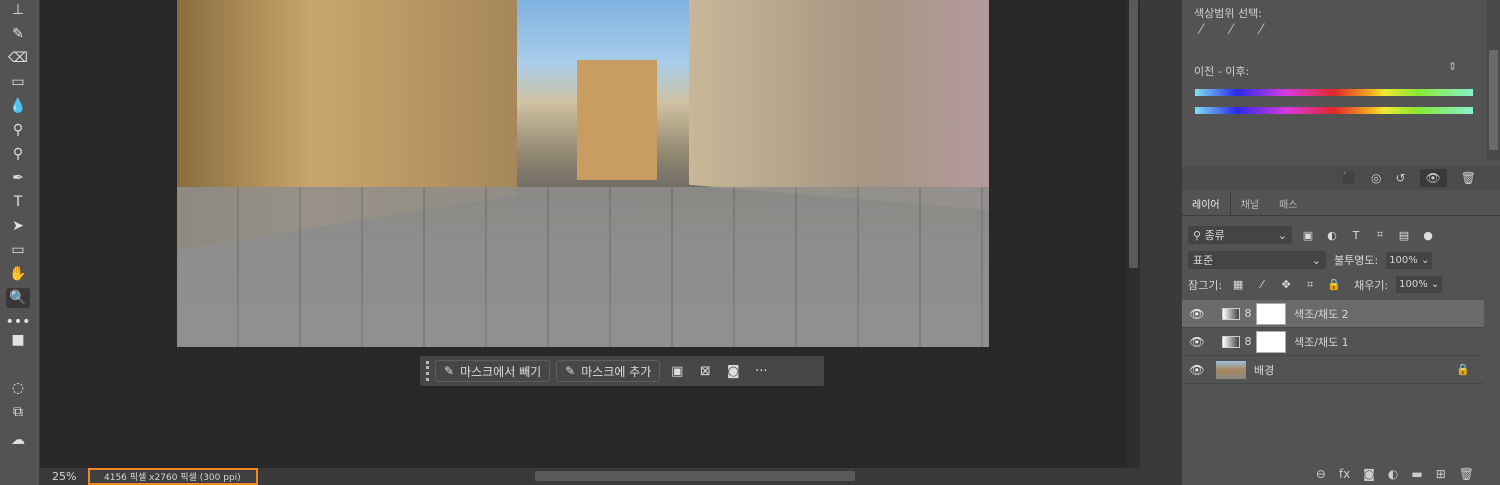  I want to click on filter-smart-object-icon: ▤, so click(1404, 235).